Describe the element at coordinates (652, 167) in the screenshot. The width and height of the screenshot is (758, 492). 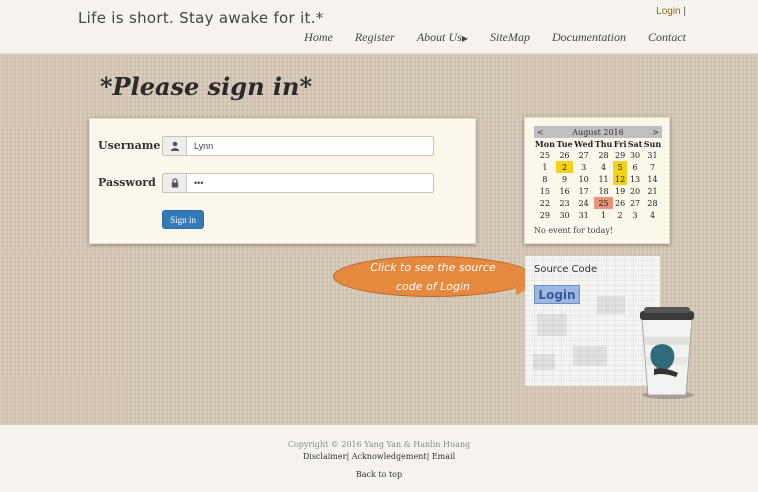
I see `calendar-day: 7` at that location.